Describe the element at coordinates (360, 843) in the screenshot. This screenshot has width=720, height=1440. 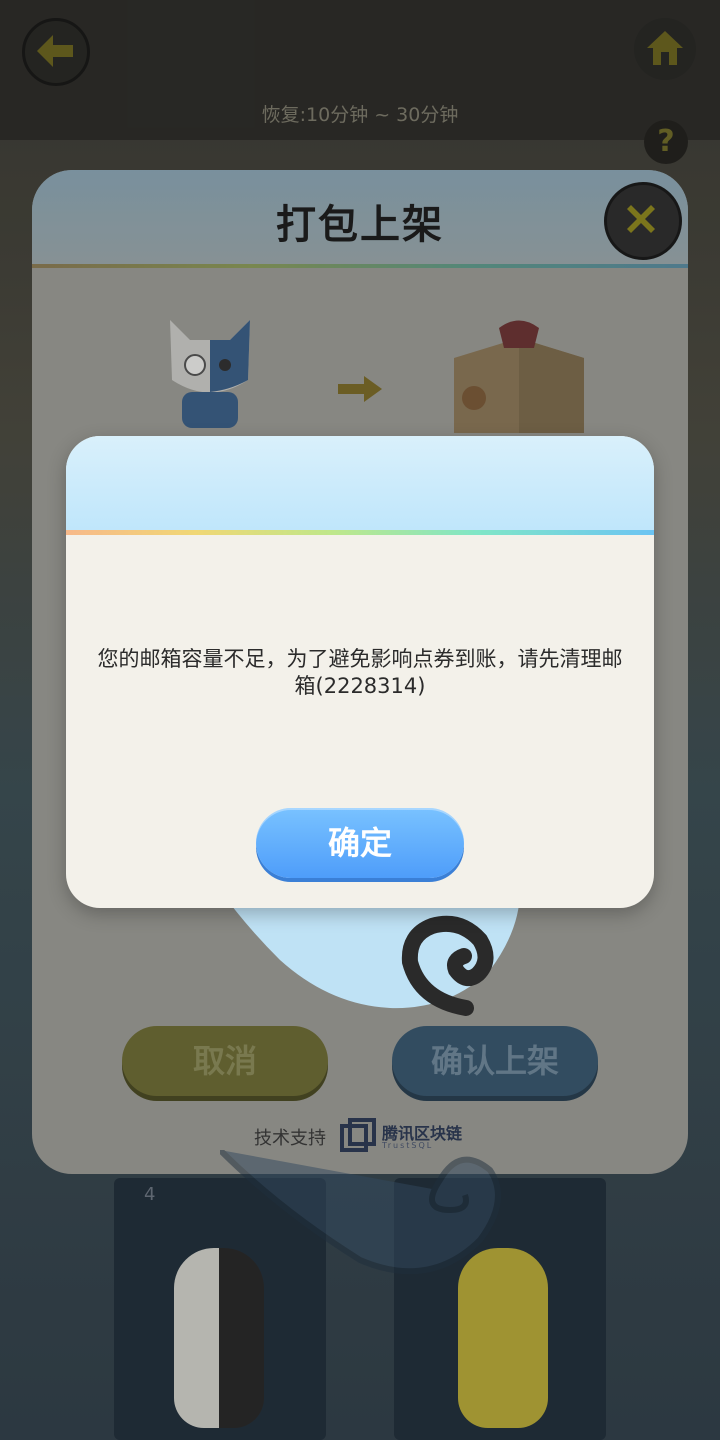
I see `ok-button: 确定` at that location.